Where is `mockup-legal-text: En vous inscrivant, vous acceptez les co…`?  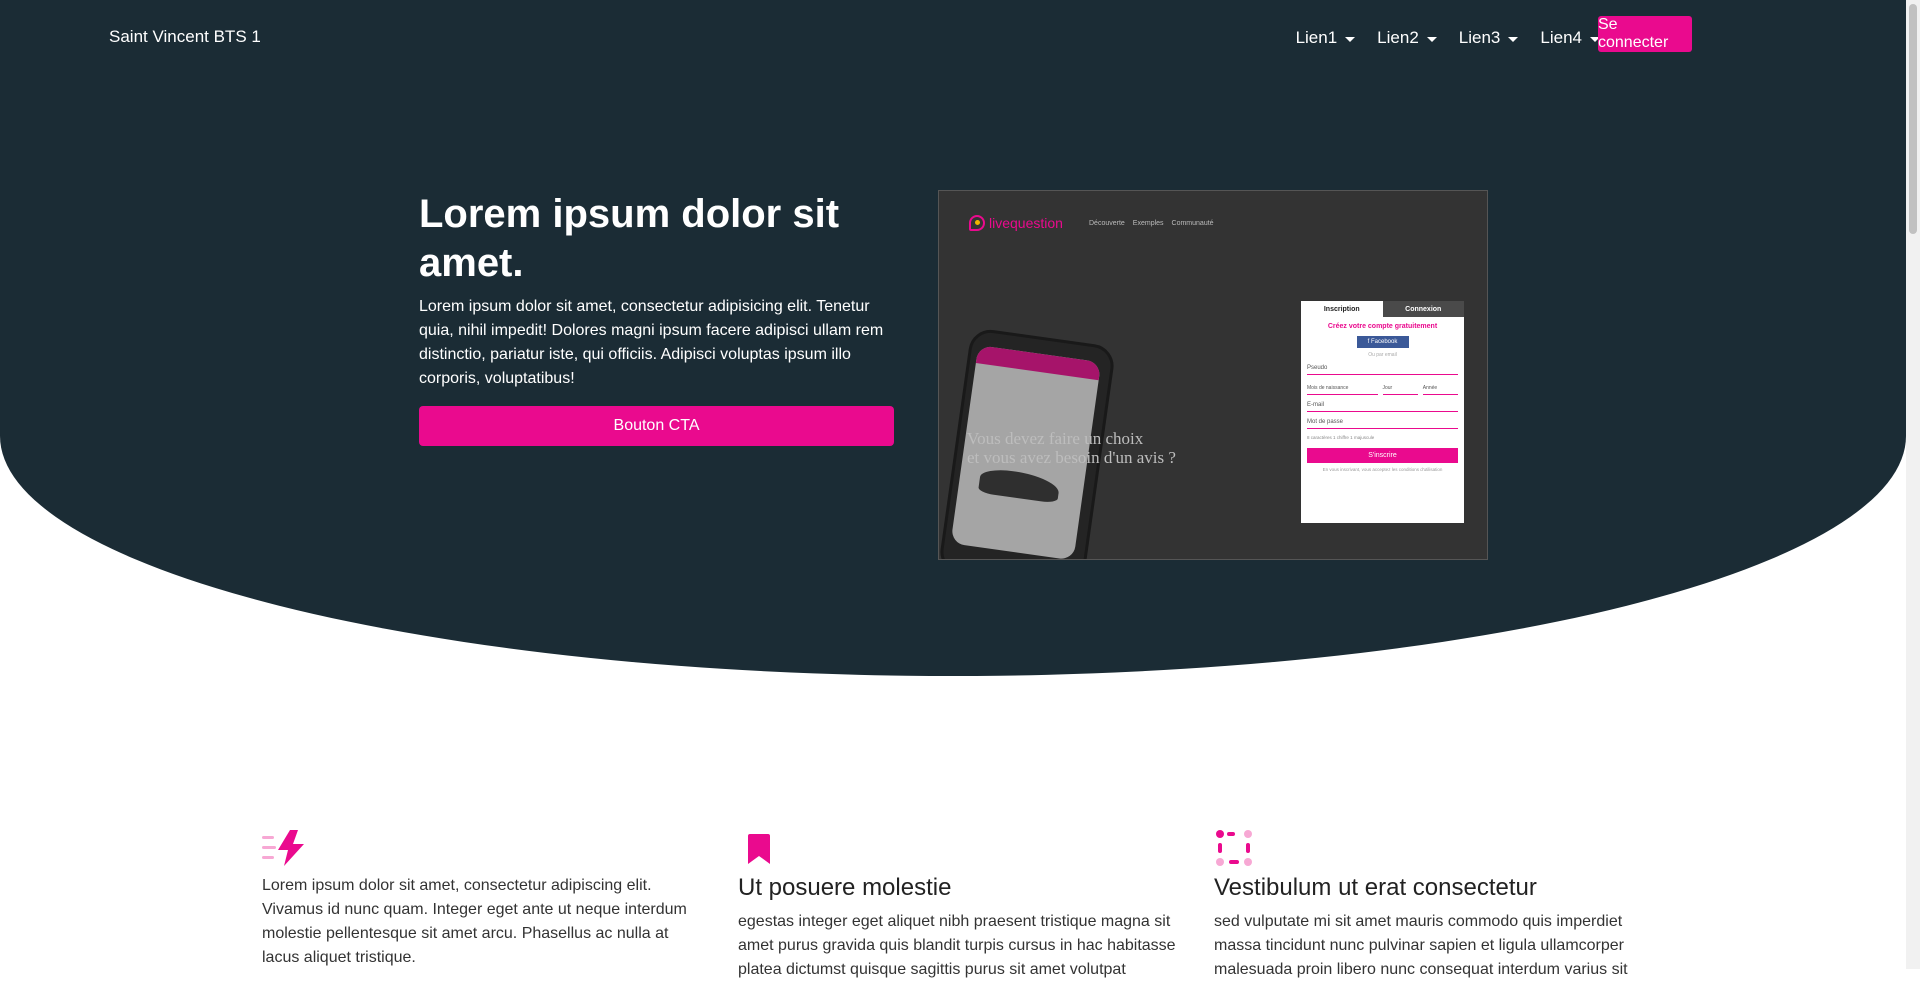 mockup-legal-text: En vous inscrivant, vous acceptez les co… is located at coordinates (1382, 469).